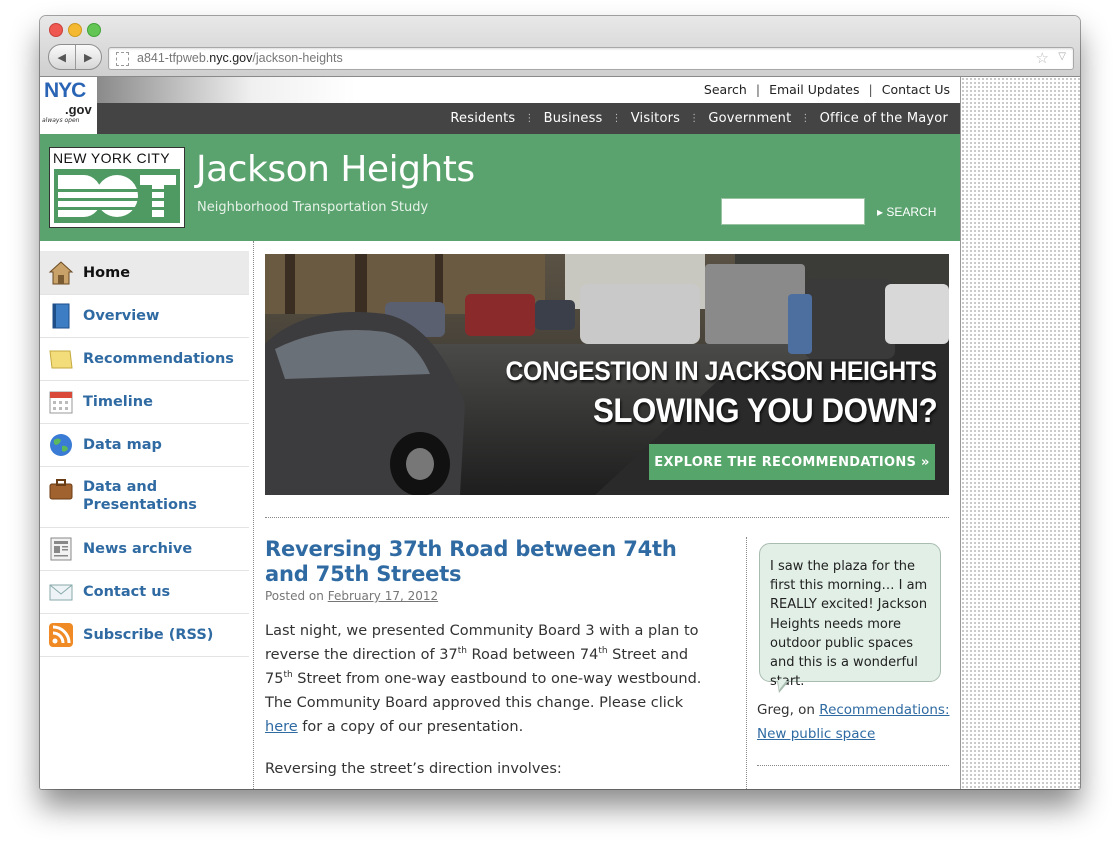 This screenshot has width=1120, height=850. What do you see at coordinates (749, 119) in the screenshot?
I see `main-nav-government: Government` at bounding box center [749, 119].